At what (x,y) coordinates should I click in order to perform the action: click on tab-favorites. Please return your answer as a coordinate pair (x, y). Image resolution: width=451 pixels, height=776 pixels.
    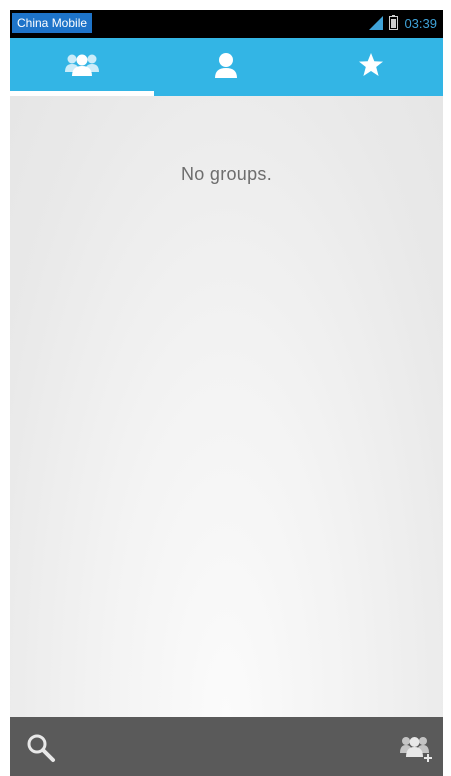
    Looking at the image, I should click on (371, 67).